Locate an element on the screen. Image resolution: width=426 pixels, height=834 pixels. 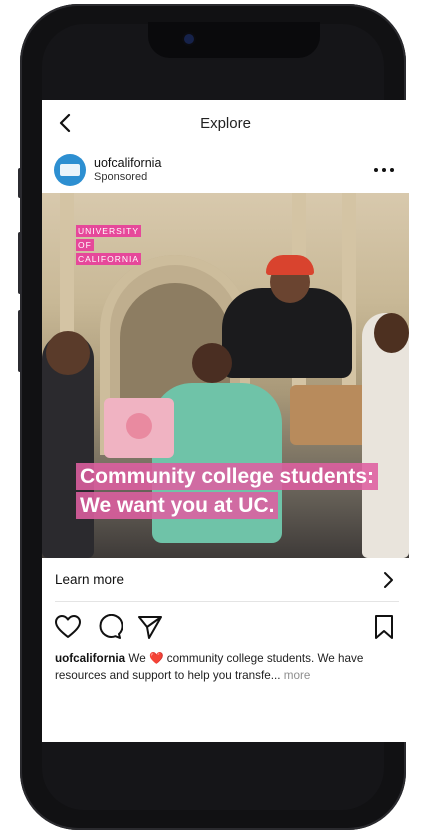
send-icon is located at coordinates (150, 627).